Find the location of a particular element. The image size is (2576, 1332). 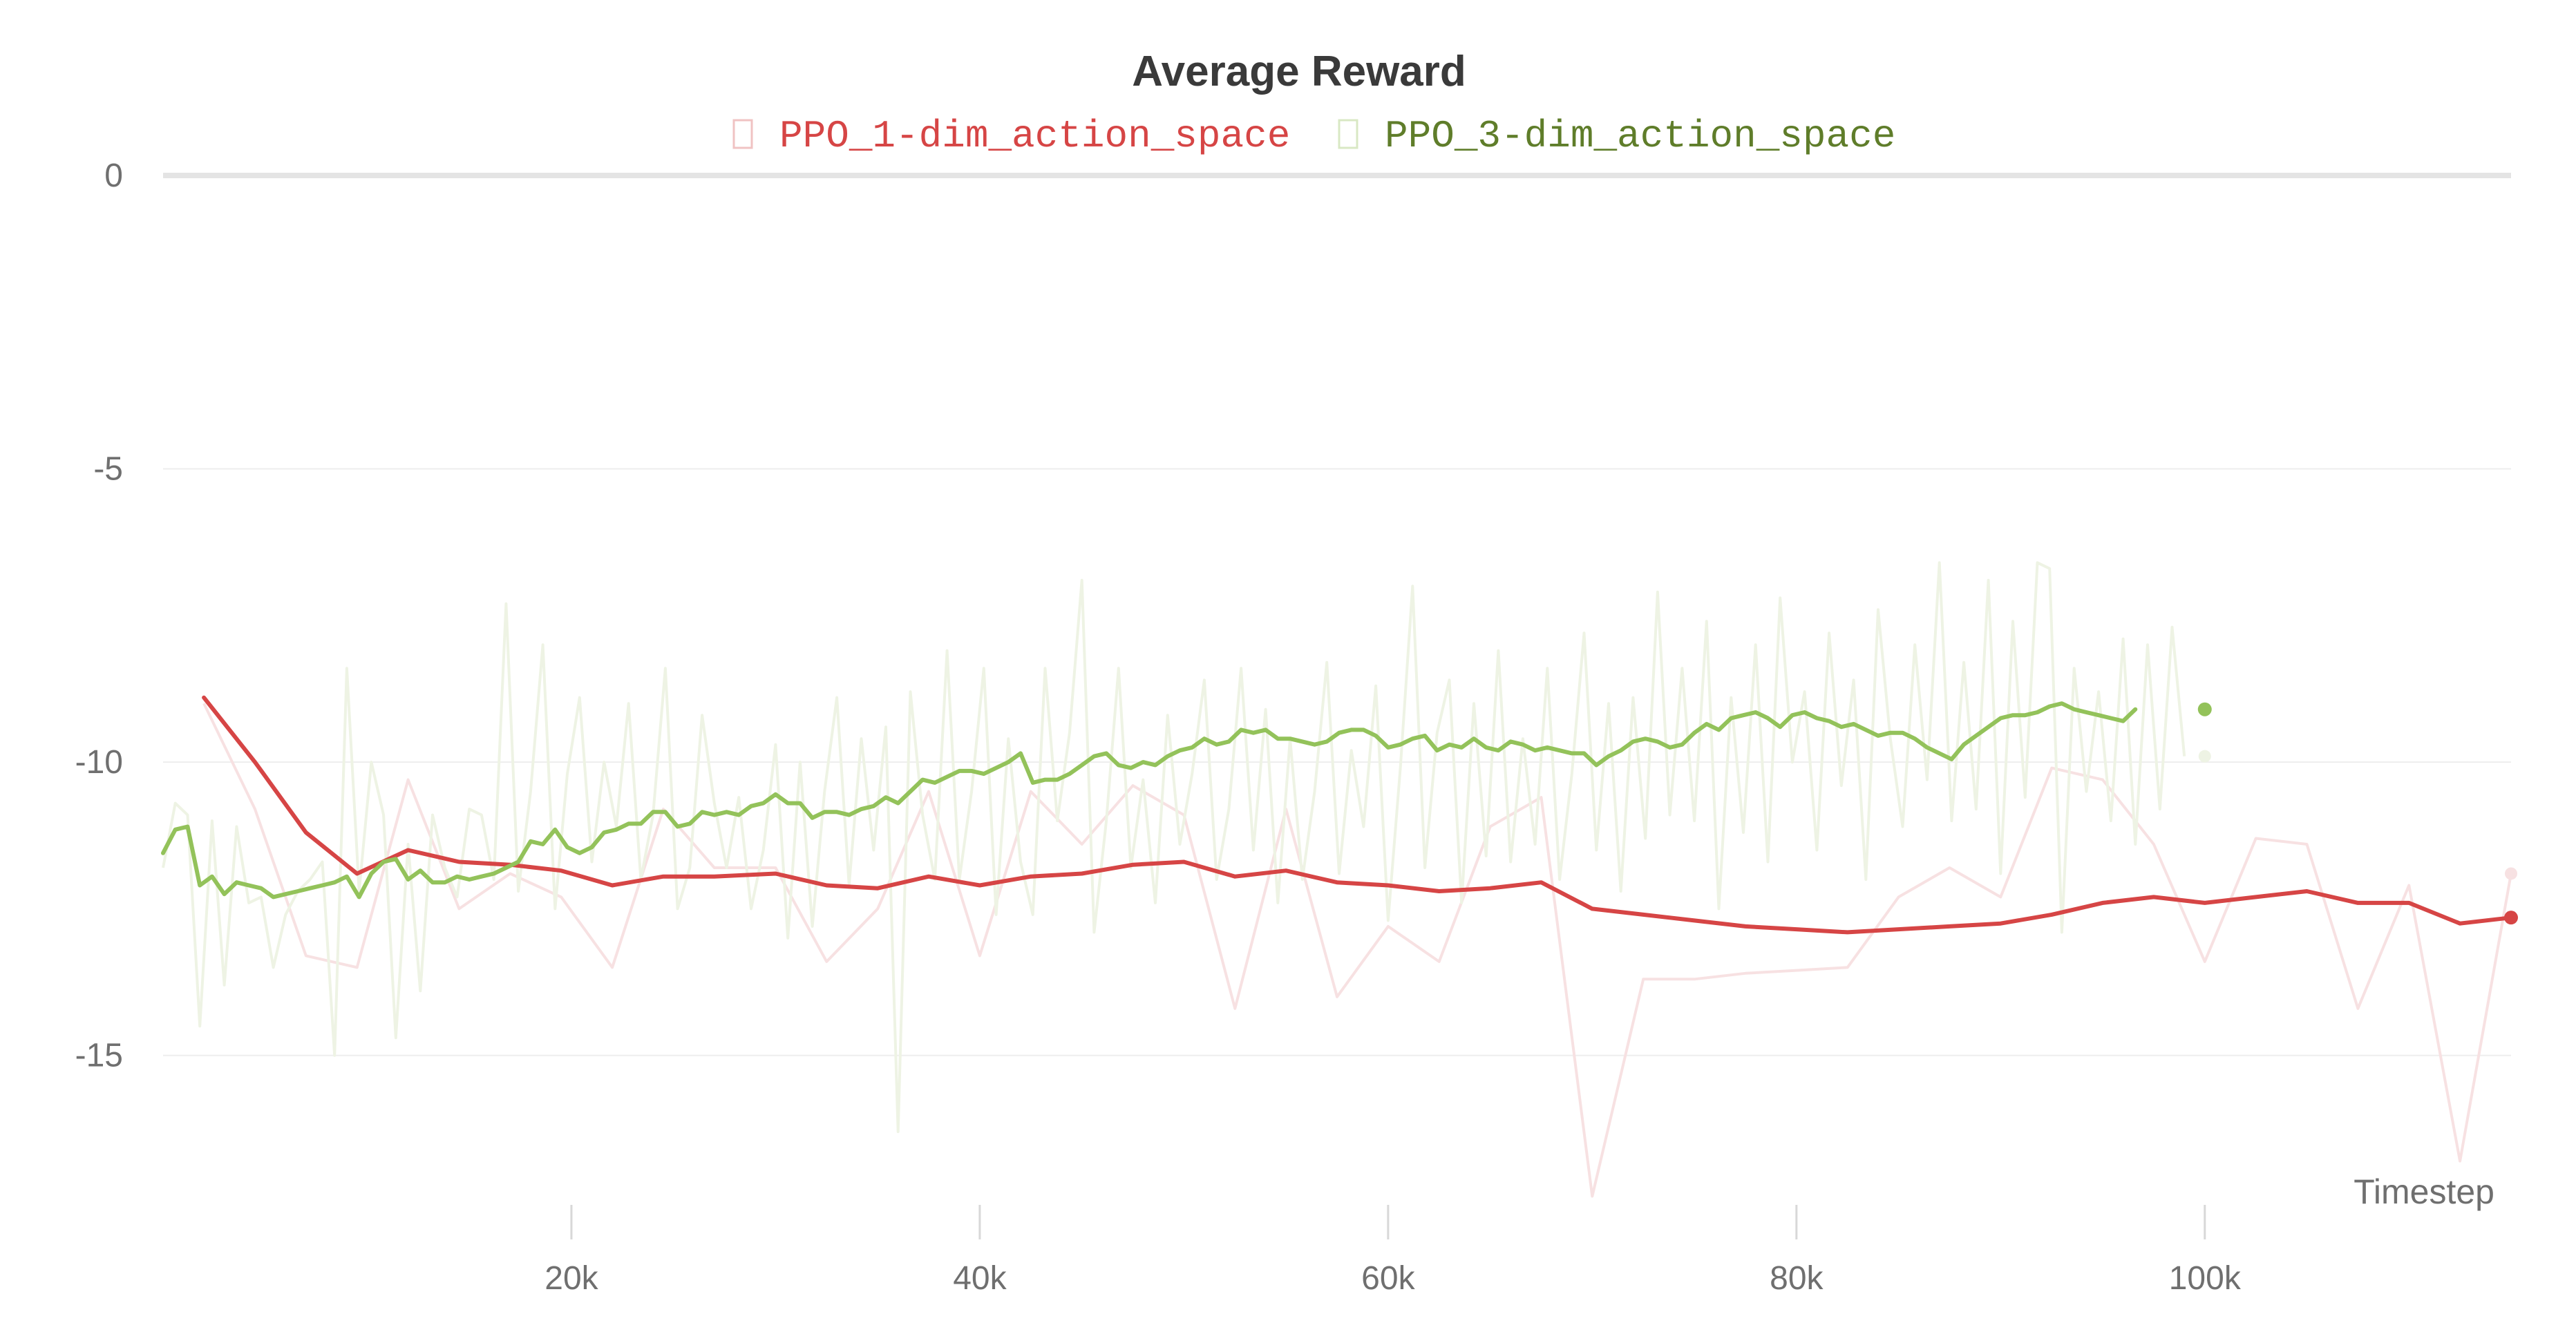

y-tick-label: -15 is located at coordinates (99, 1056).